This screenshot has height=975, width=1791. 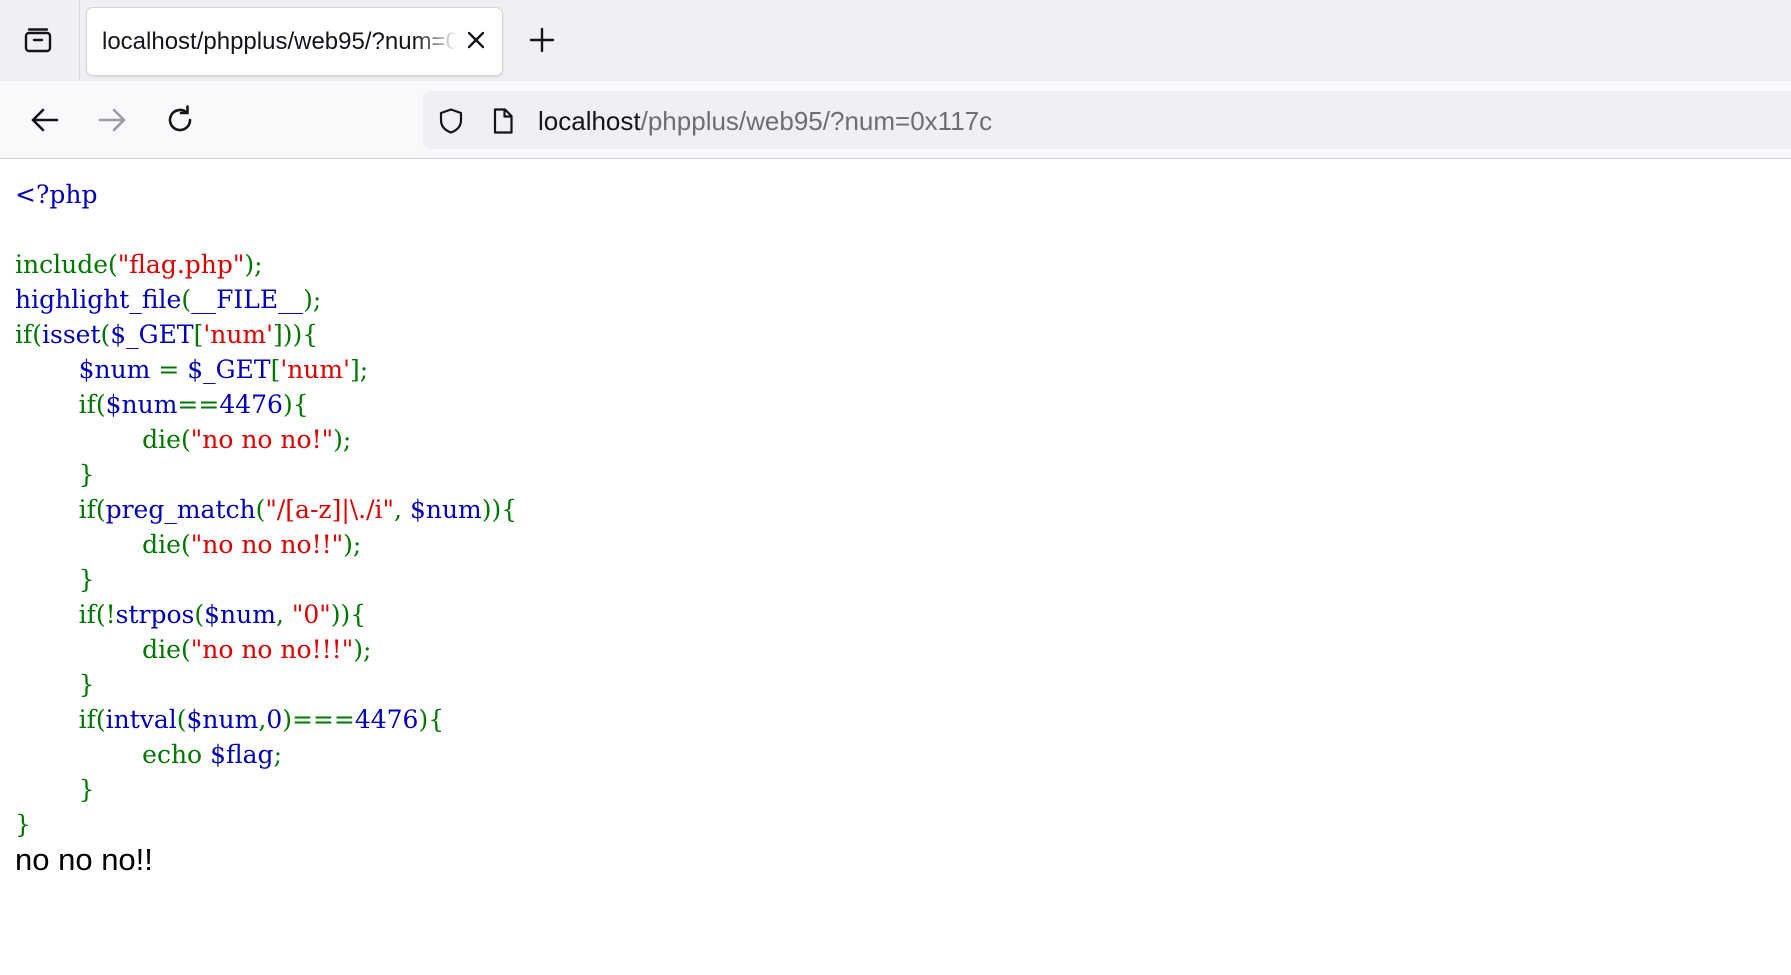 I want to click on arrow-left-icon, so click(x=45, y=120).